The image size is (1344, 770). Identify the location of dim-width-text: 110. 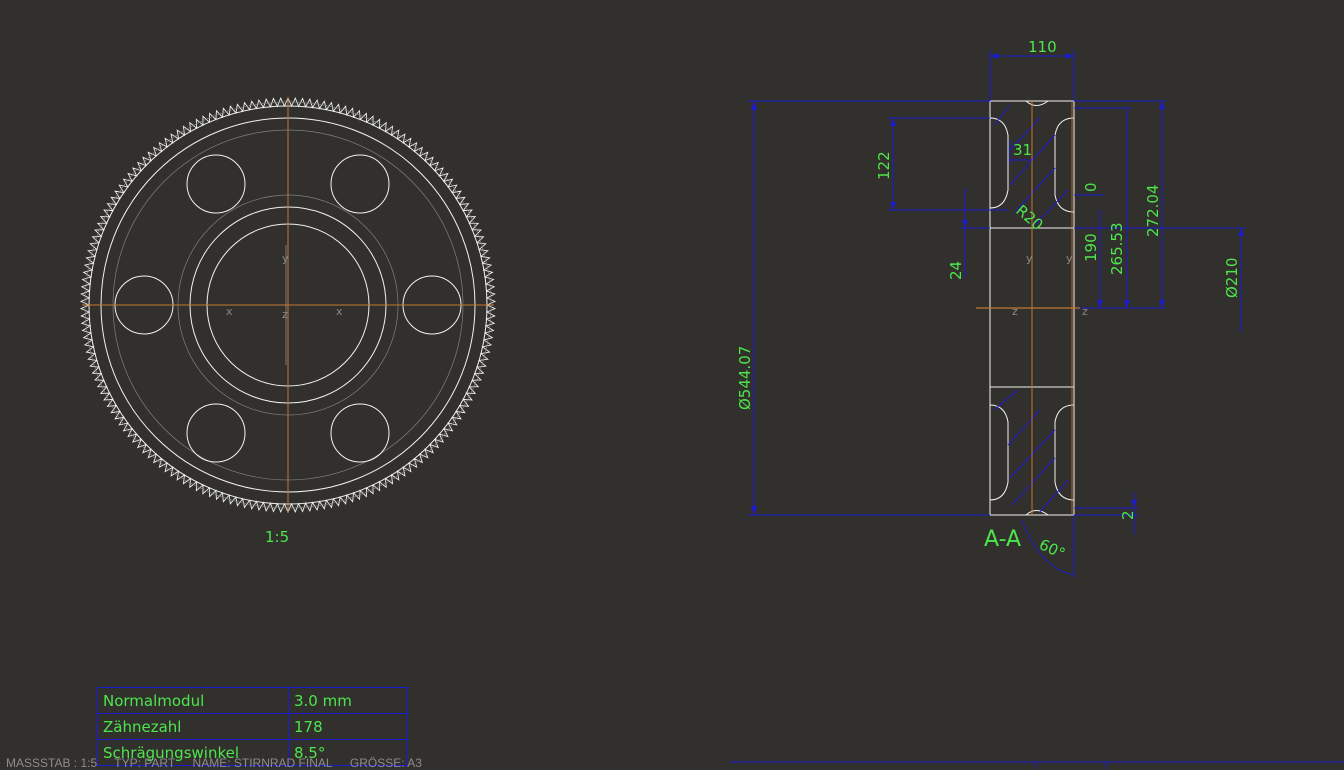
(1042, 47).